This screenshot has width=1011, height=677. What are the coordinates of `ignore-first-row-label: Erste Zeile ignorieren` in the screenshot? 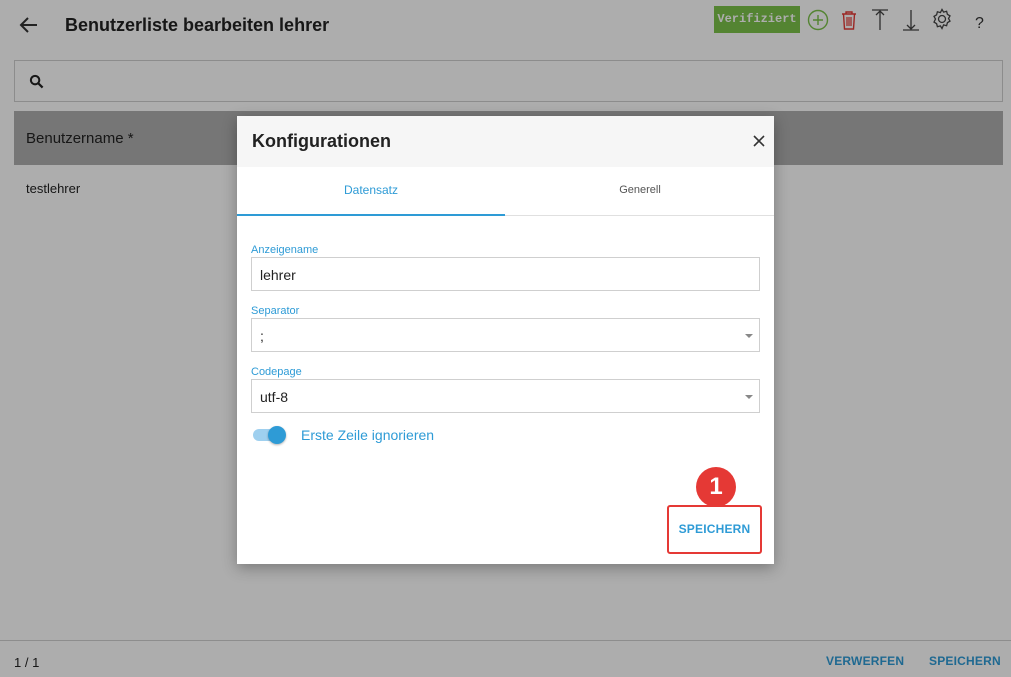 It's located at (367, 435).